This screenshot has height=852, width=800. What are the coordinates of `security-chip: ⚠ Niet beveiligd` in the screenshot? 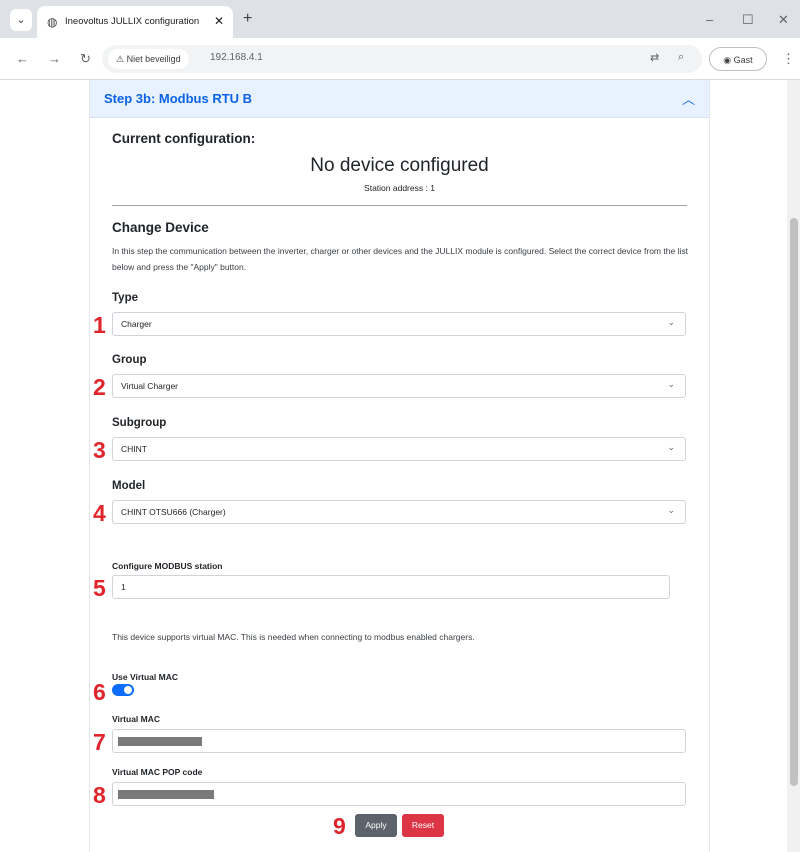 It's located at (148, 59).